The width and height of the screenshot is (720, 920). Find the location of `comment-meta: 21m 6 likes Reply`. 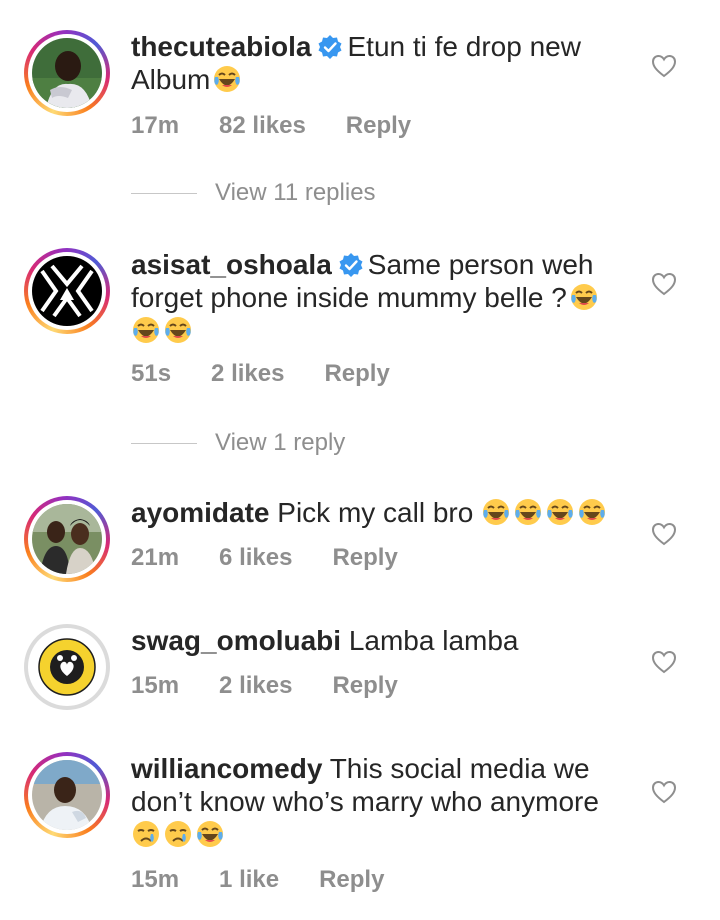

comment-meta: 21m 6 likes Reply is located at coordinates (264, 558).